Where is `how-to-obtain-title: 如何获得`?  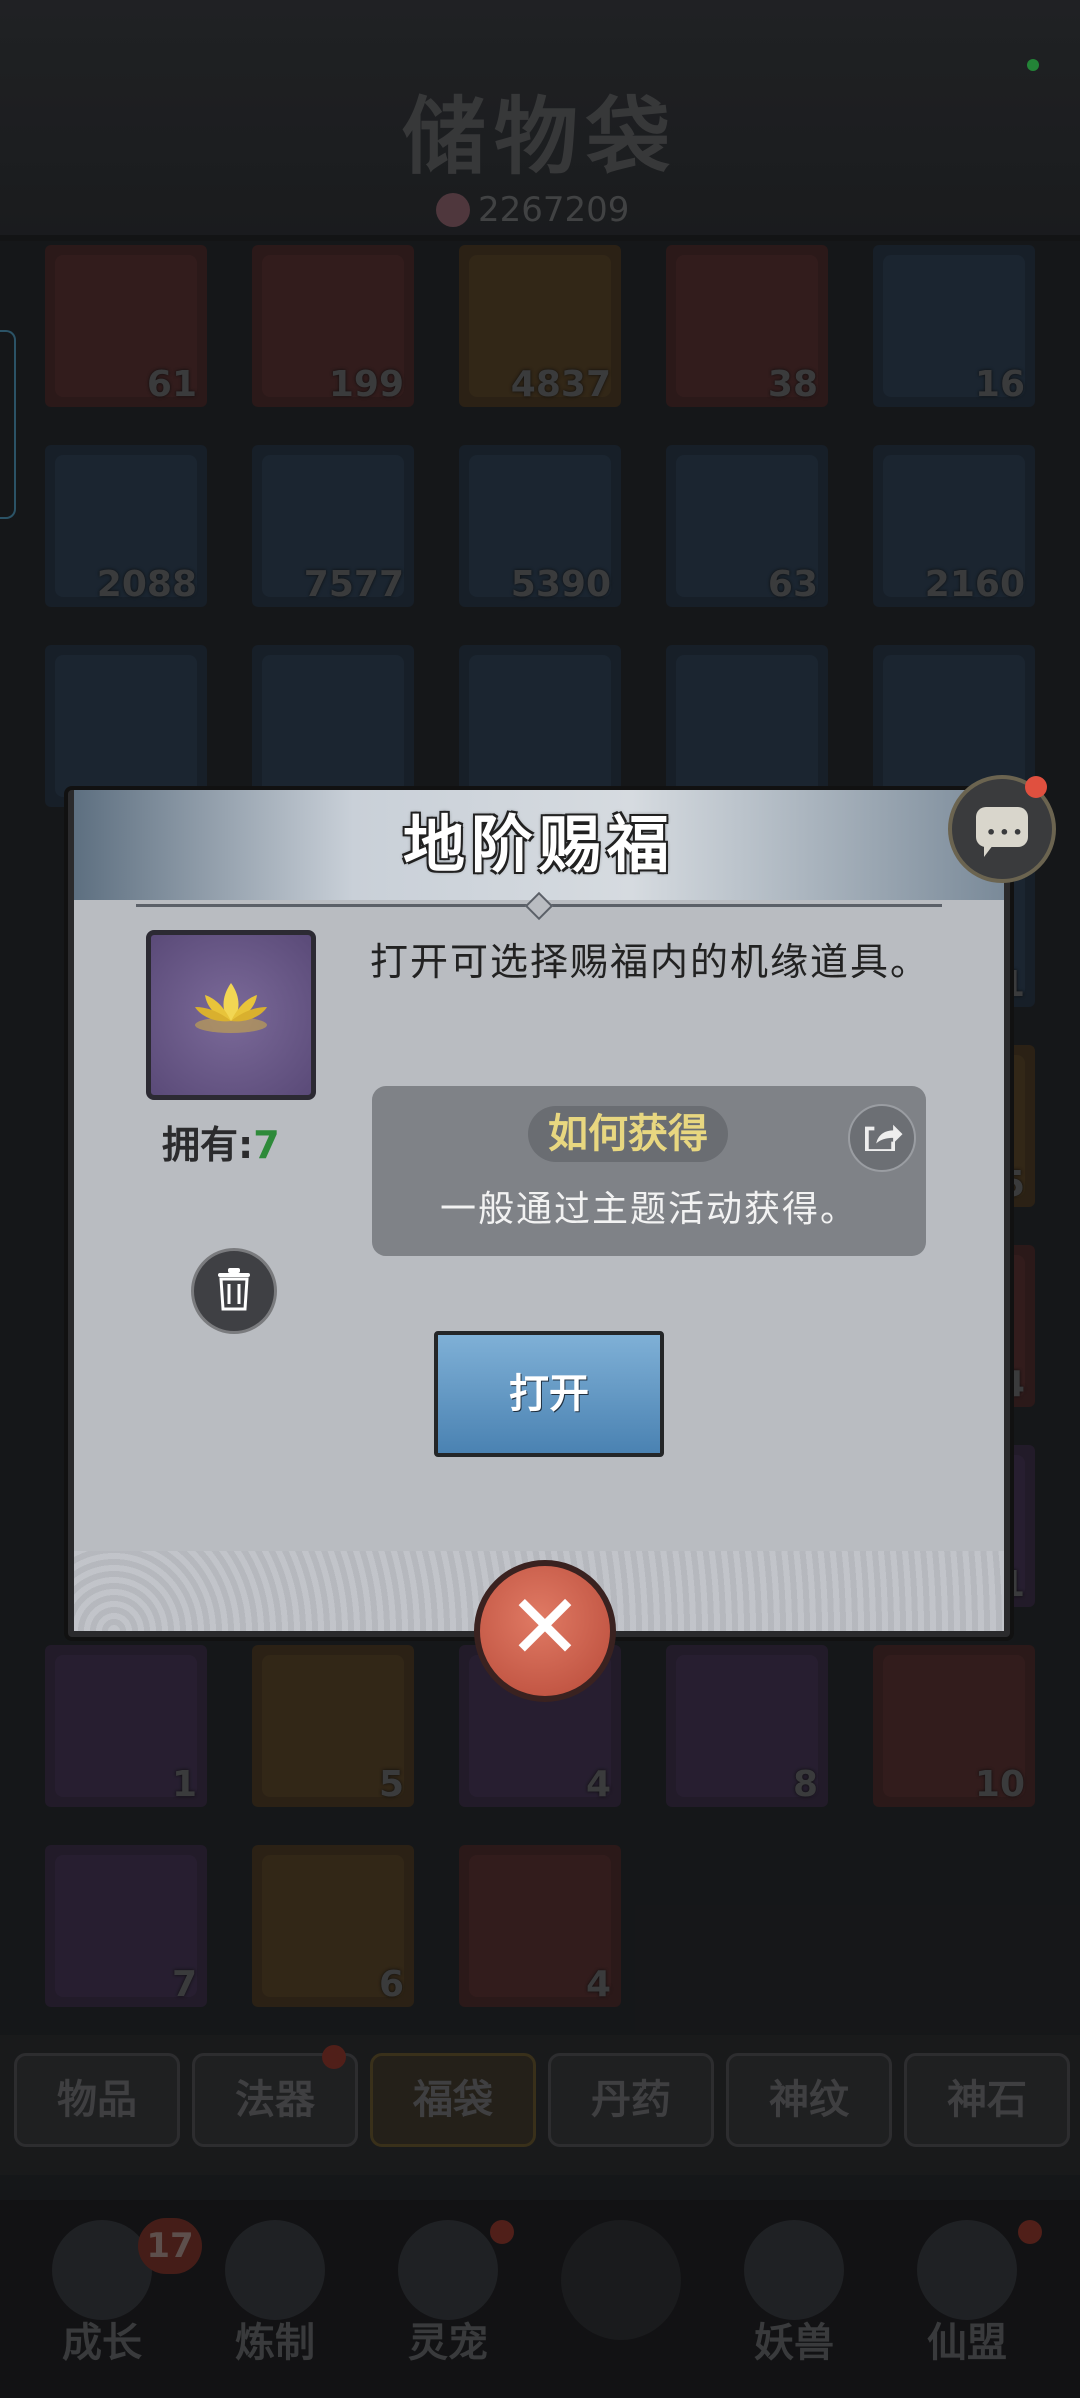 how-to-obtain-title: 如何获得 is located at coordinates (628, 1134).